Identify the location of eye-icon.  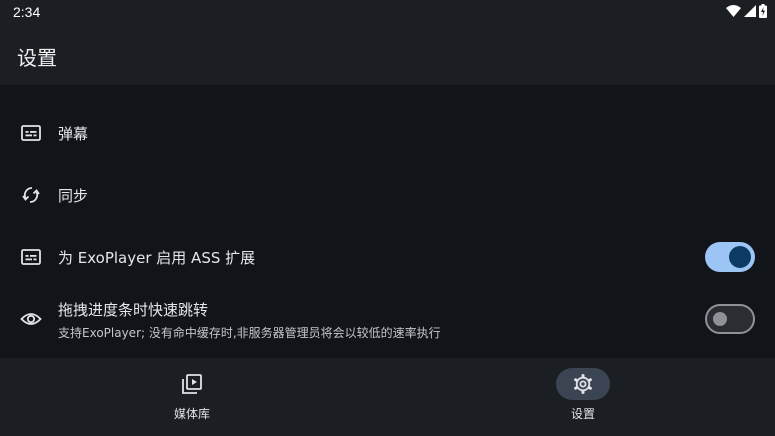
(31, 319).